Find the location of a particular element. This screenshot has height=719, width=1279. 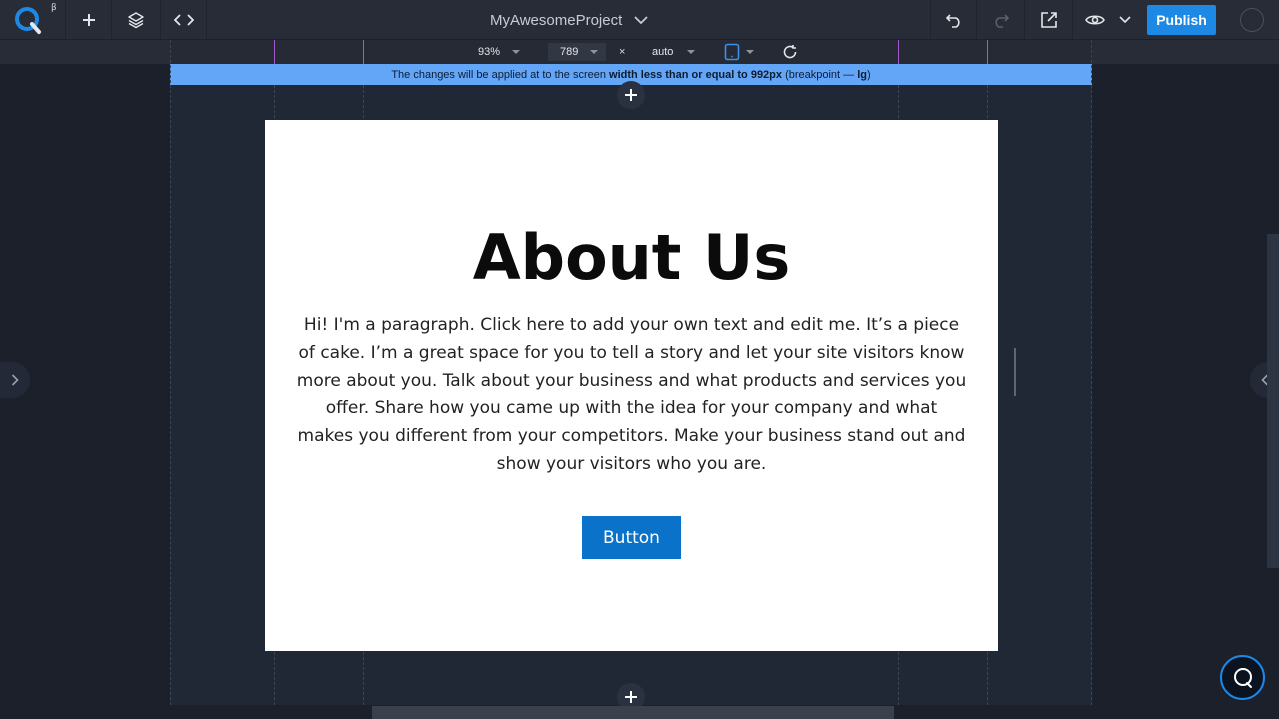

top-toolbar: β MyAwesomeProject Publish is located at coordinates (639, 20).